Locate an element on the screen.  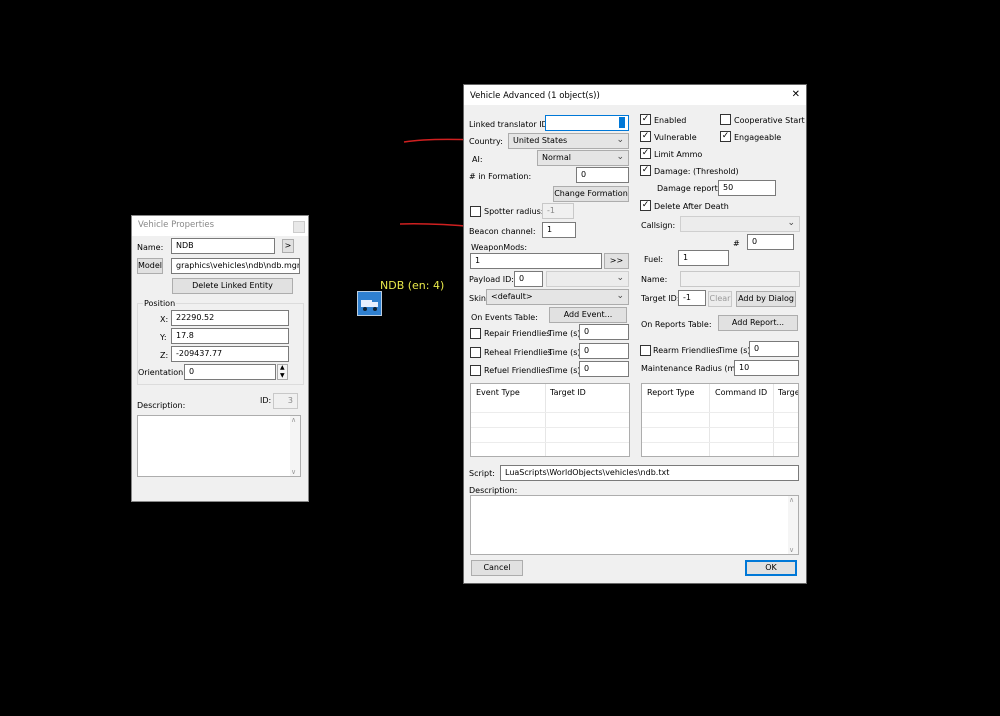
map-entity-label: NDB (en: 4) is located at coordinates (412, 285).